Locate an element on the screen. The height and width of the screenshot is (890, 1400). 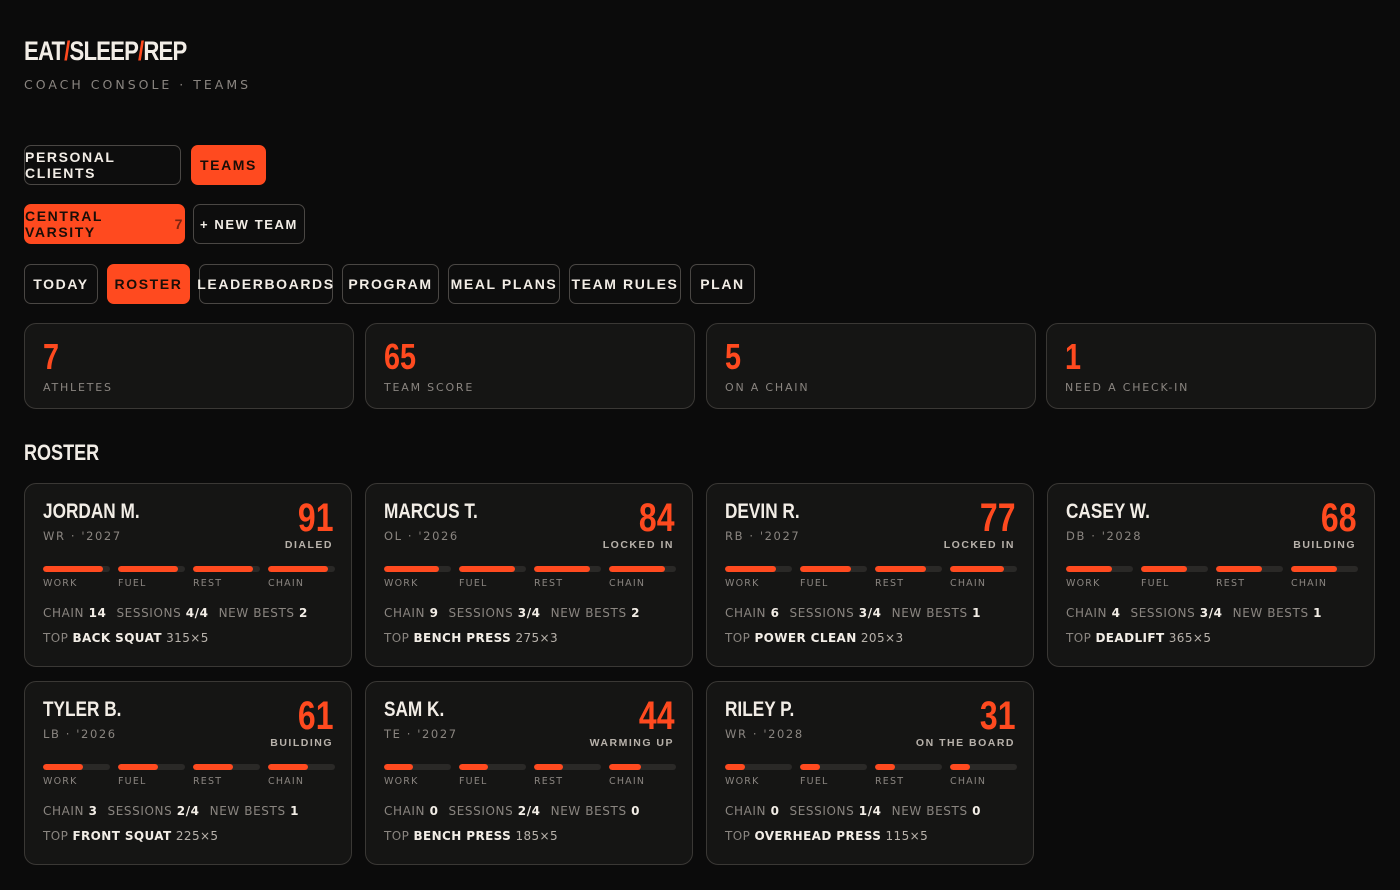
top-lift-set: 115×5 is located at coordinates (907, 836).